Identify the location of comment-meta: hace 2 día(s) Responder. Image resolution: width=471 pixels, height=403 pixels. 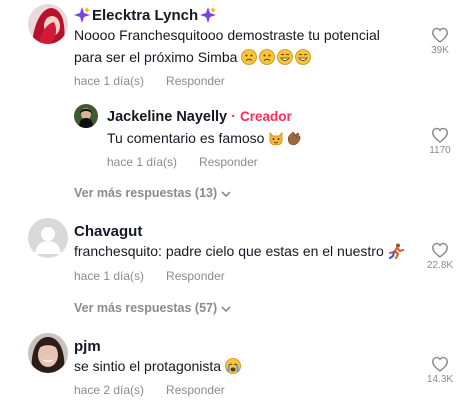
(149, 390).